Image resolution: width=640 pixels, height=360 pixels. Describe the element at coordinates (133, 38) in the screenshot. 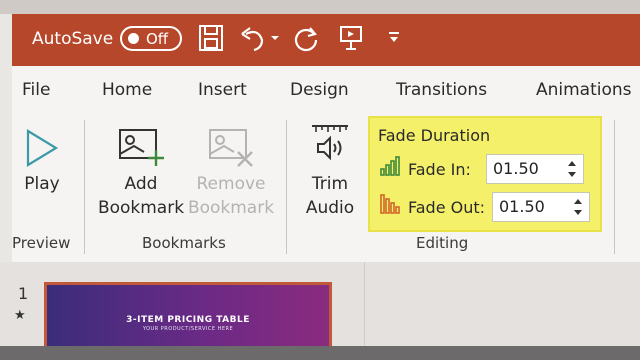

I see `toggle-knob` at that location.